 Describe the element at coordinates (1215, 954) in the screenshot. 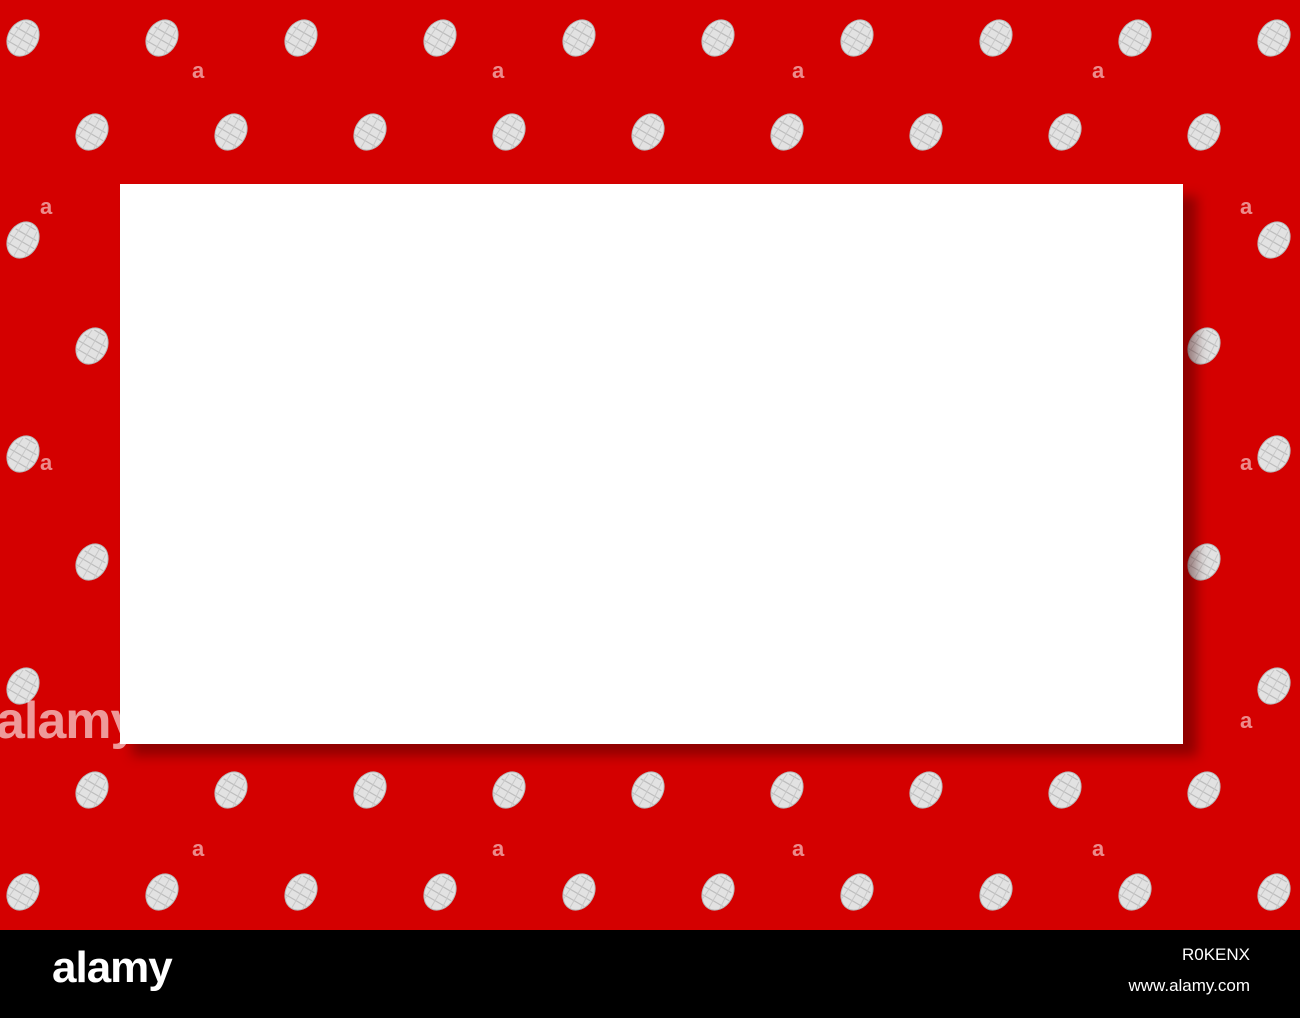

I see `image-id: R0KENX` at that location.